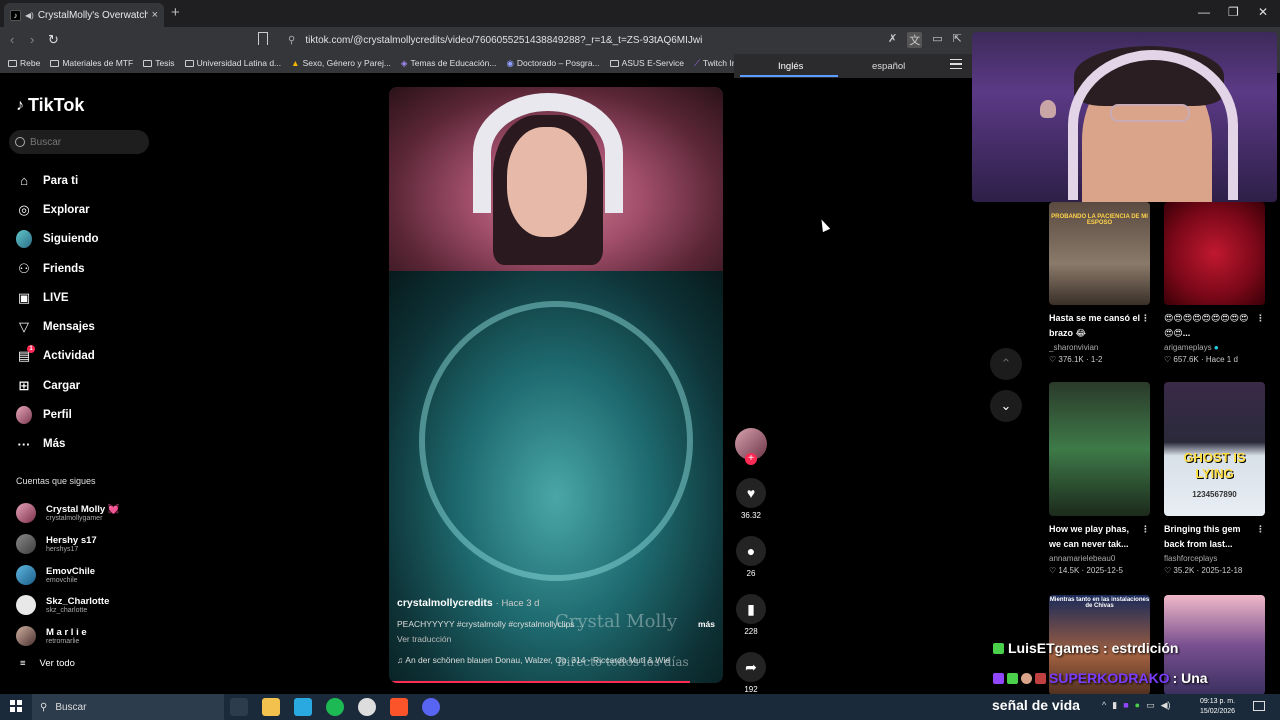  Describe the element at coordinates (12, 39) in the screenshot. I see `back-arrow-icon: ‹` at that location.